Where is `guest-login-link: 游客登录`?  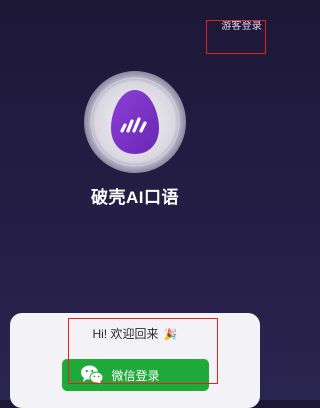
guest-login-link: 游客登录 is located at coordinates (241, 24).